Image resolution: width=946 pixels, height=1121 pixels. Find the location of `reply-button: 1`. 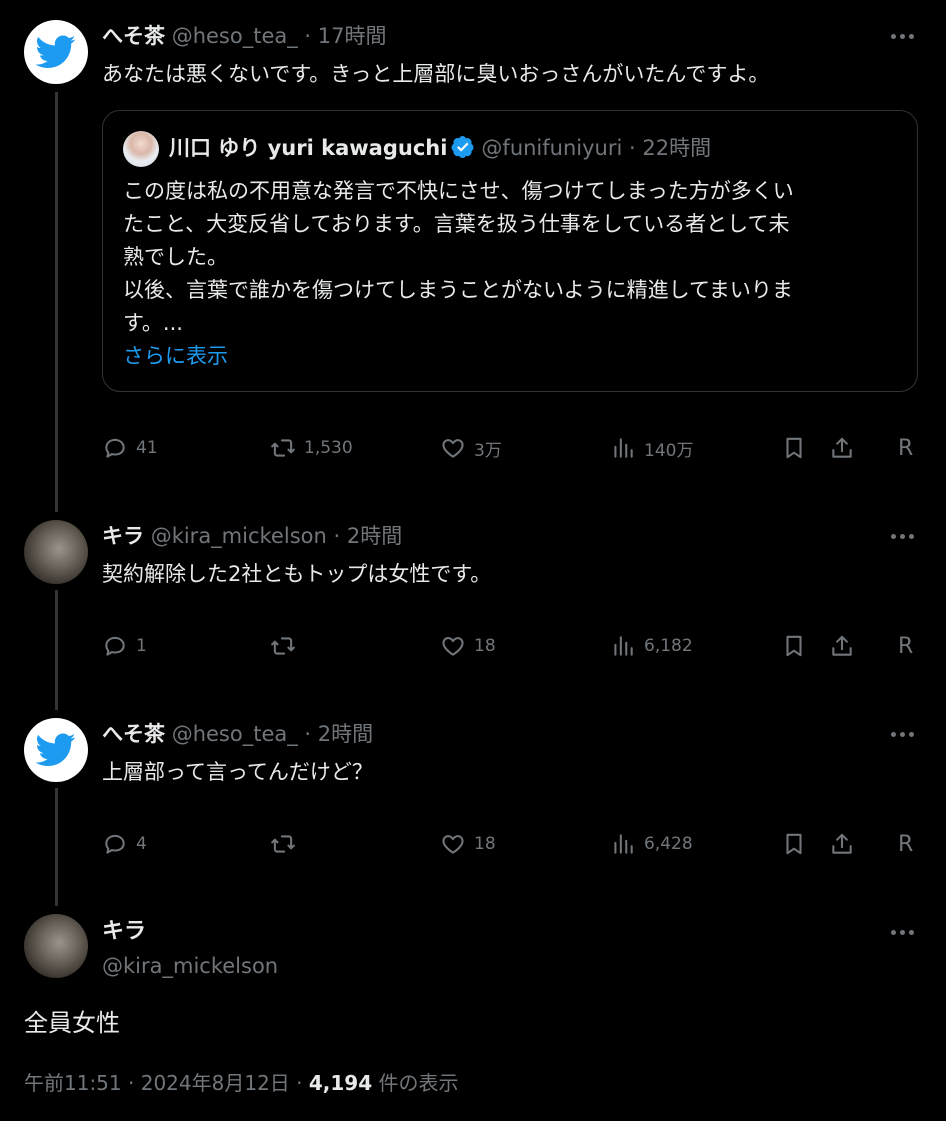

reply-button: 1 is located at coordinates (124, 646).